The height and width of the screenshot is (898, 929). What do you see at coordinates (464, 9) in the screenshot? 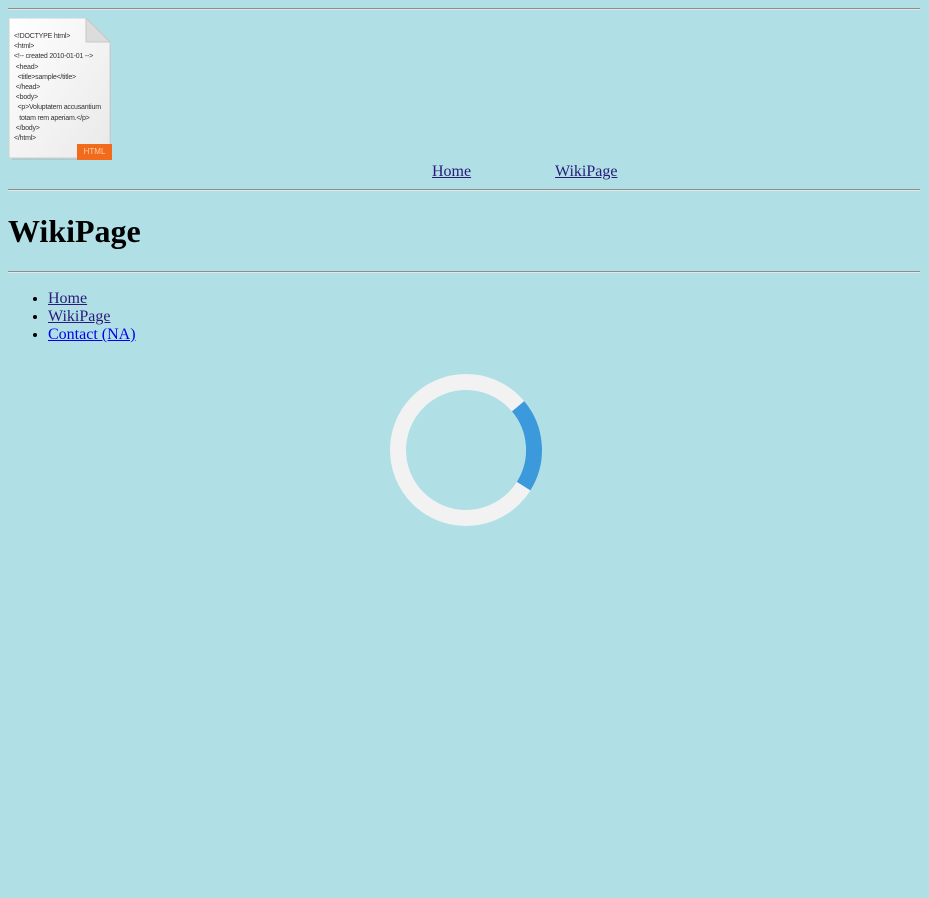
I see `top-divider` at bounding box center [464, 9].